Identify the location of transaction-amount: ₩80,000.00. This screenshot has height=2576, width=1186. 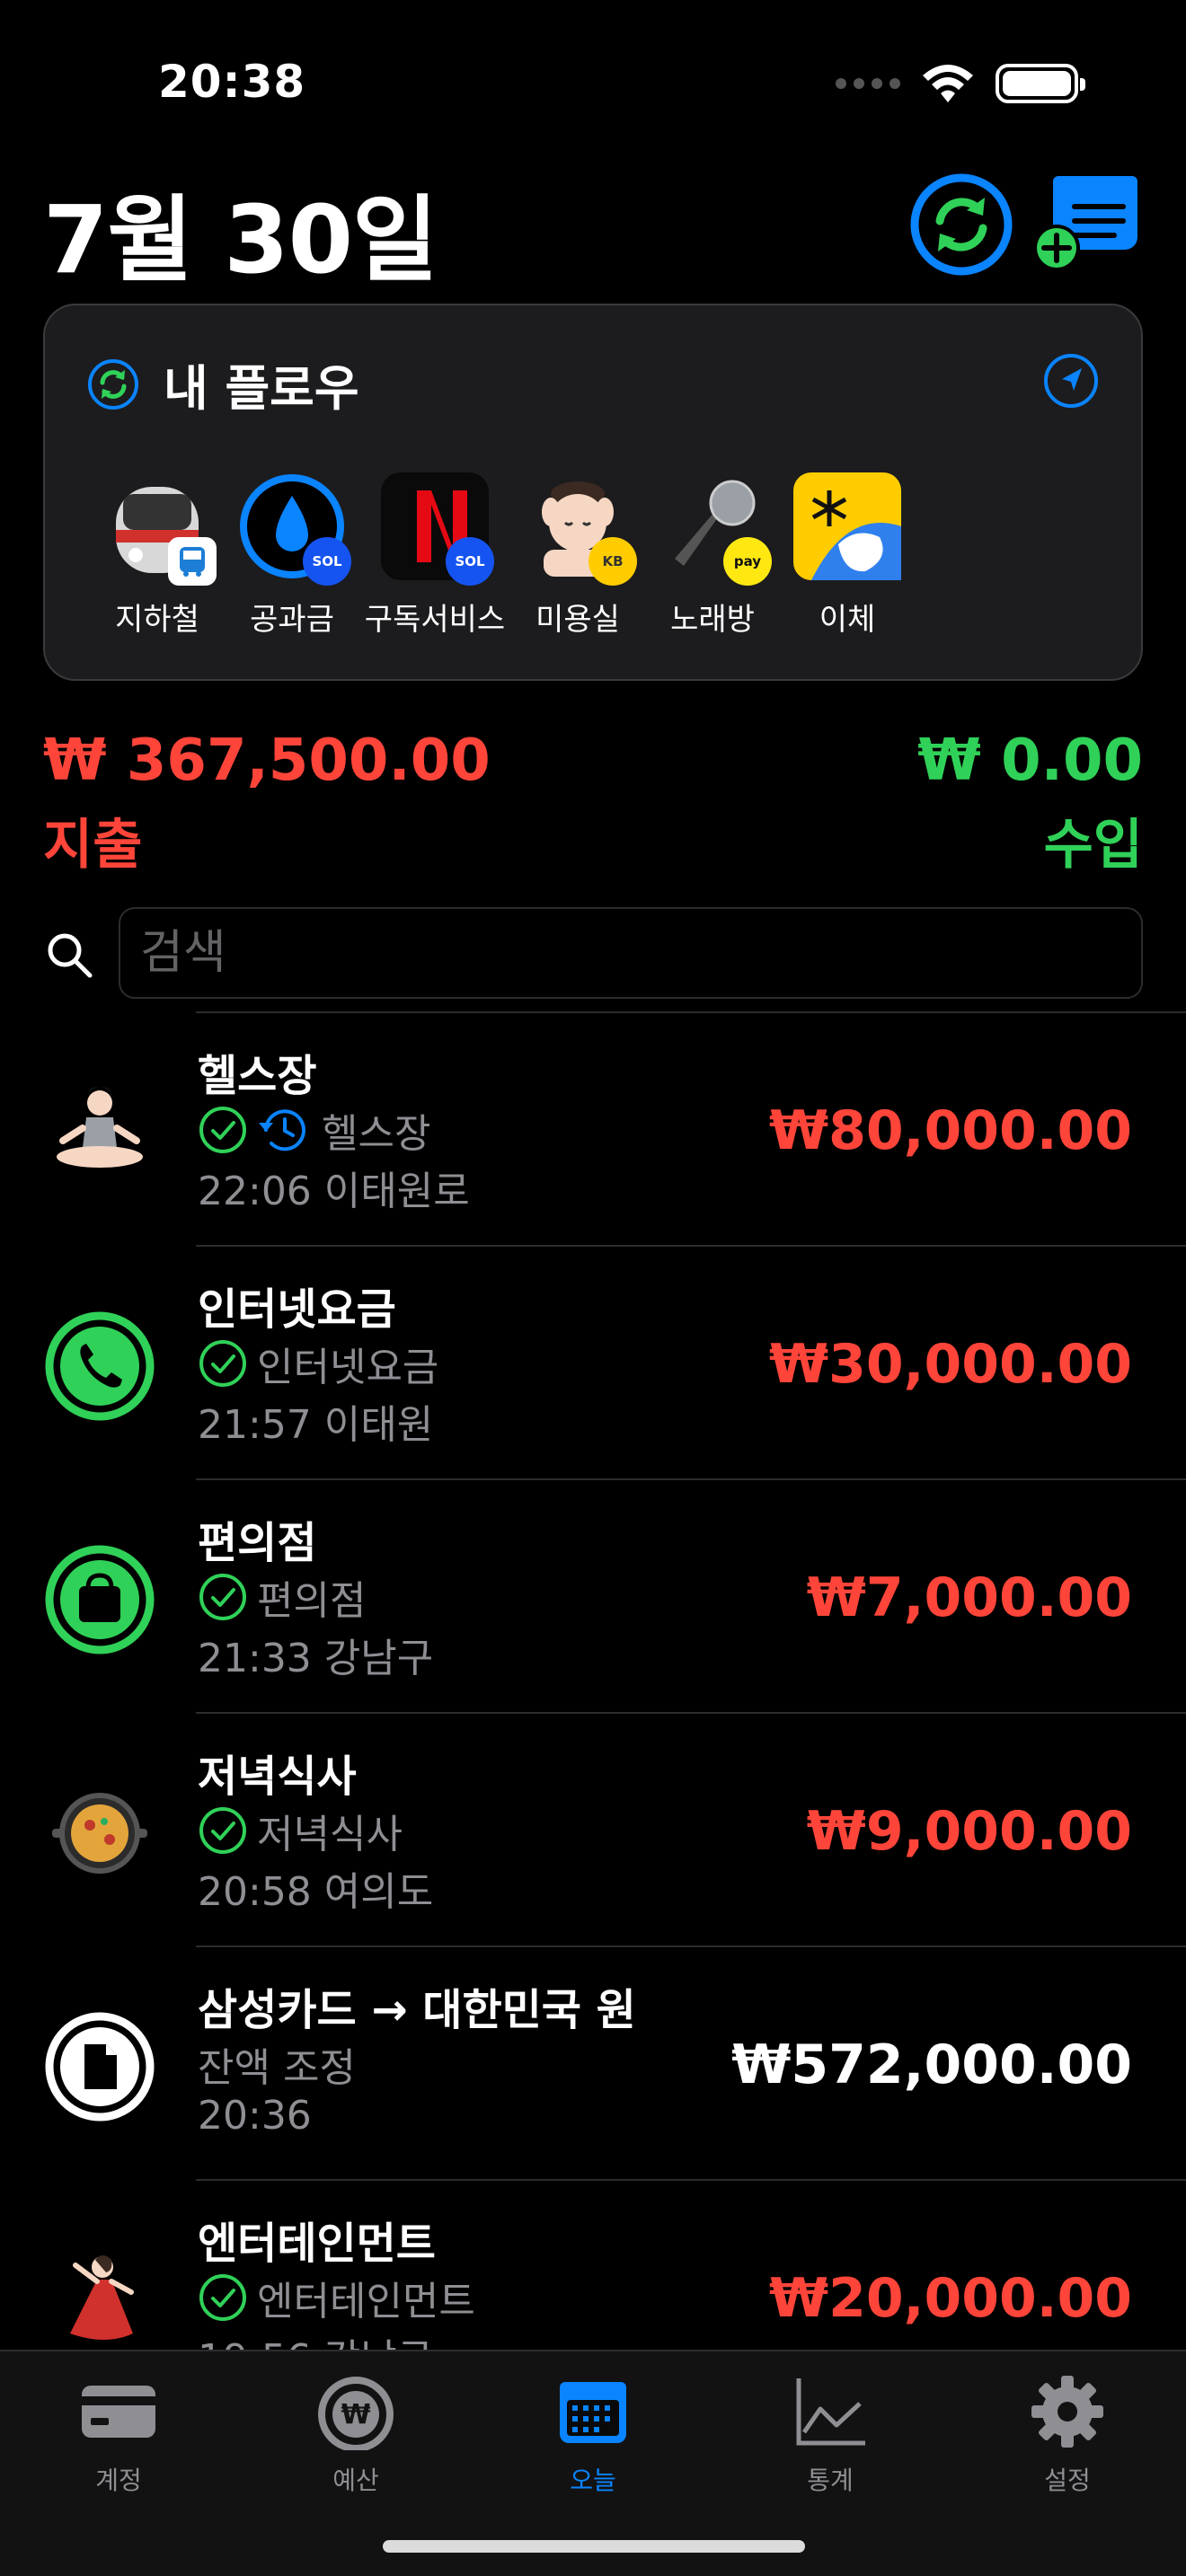
(950, 1130).